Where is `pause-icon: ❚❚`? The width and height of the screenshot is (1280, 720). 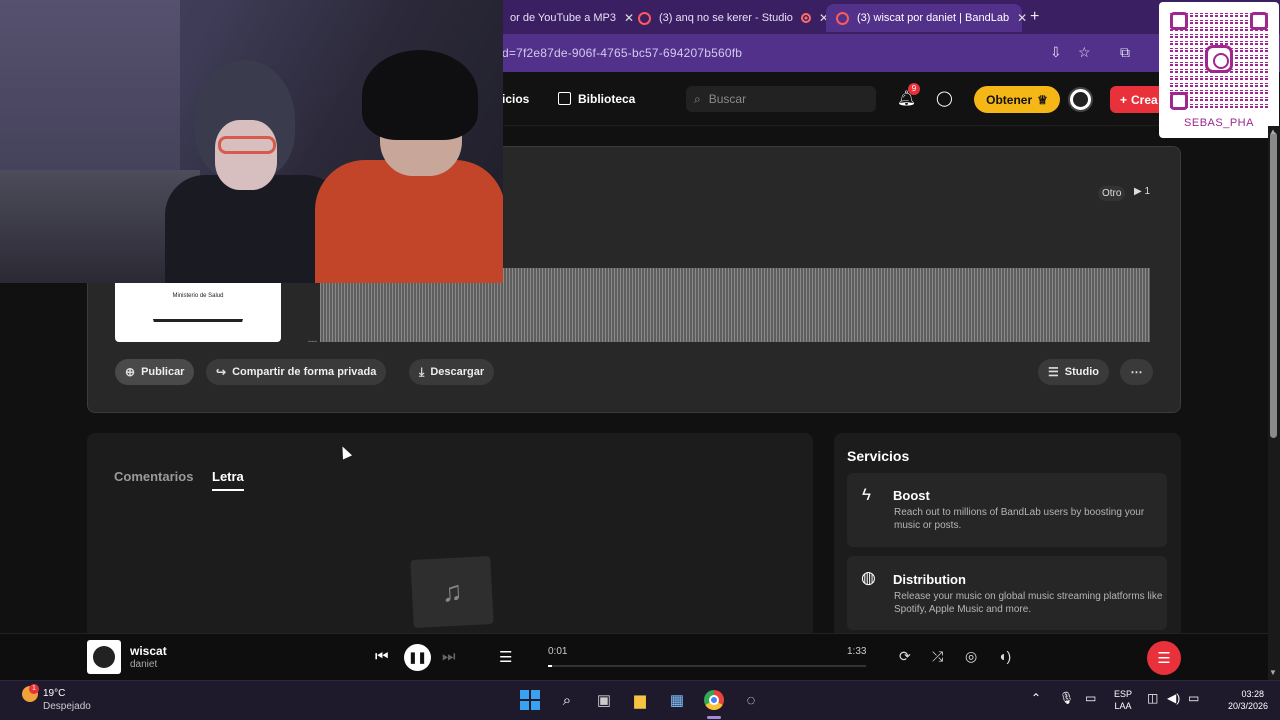
pause-icon: ❚❚ is located at coordinates (417, 658).